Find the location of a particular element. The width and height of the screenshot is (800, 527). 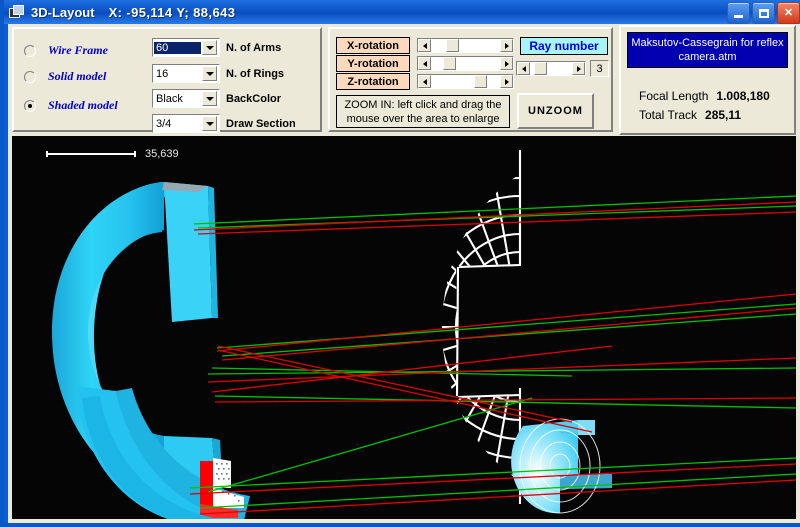

zoom-instructions-line2: mouse over the area to enlarge is located at coordinates (423, 118).